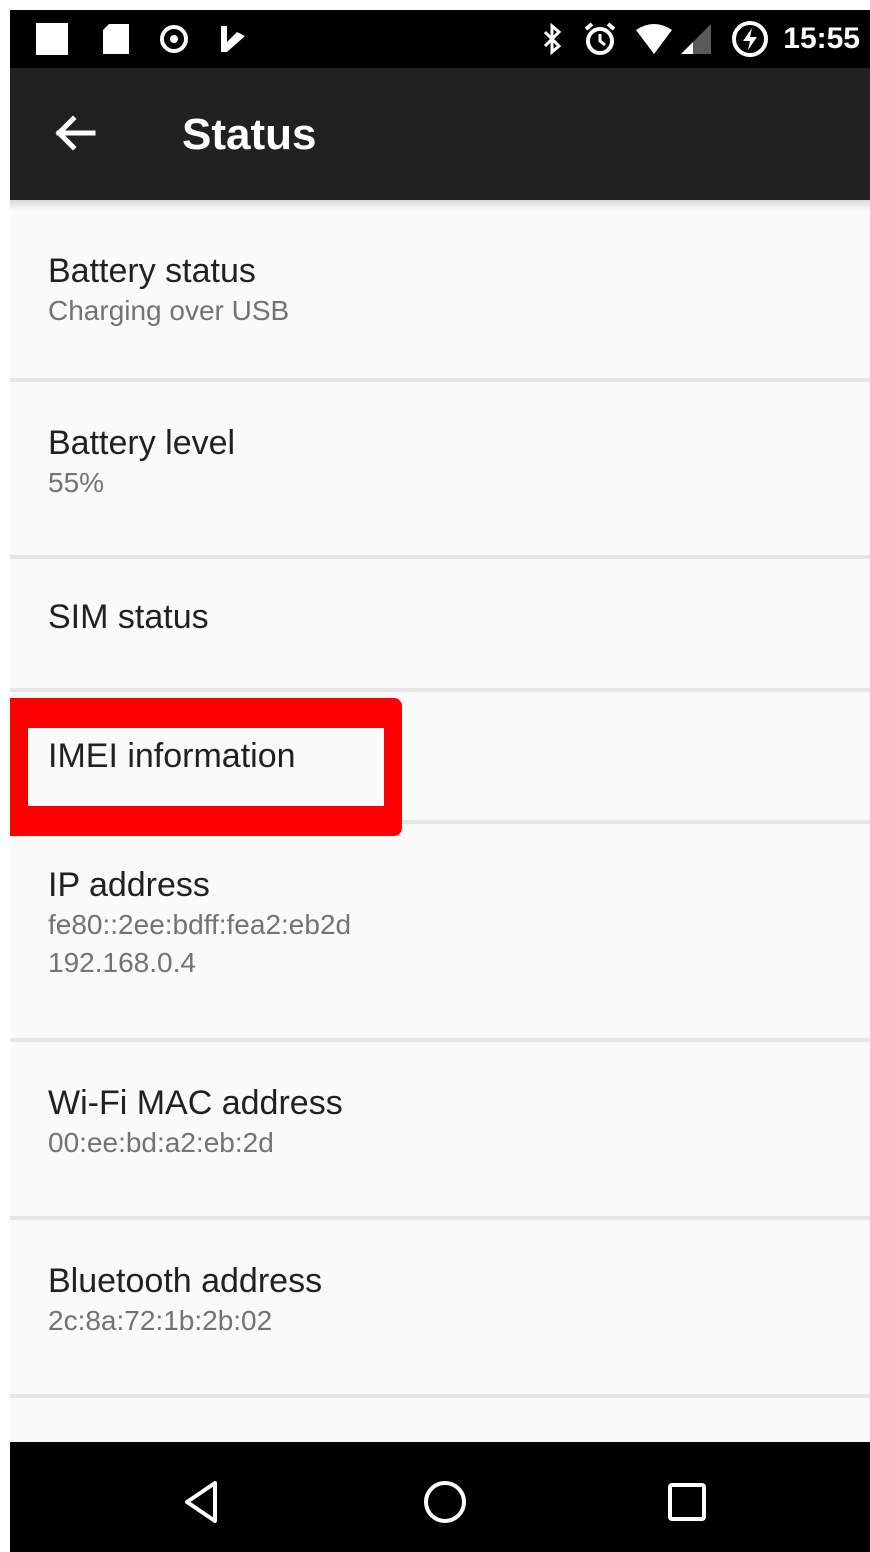  What do you see at coordinates (440, 1131) in the screenshot?
I see `list-item-wifi-mac-address: Wi-Fi MAC address 00:ee:bd:a2:eb:2d` at bounding box center [440, 1131].